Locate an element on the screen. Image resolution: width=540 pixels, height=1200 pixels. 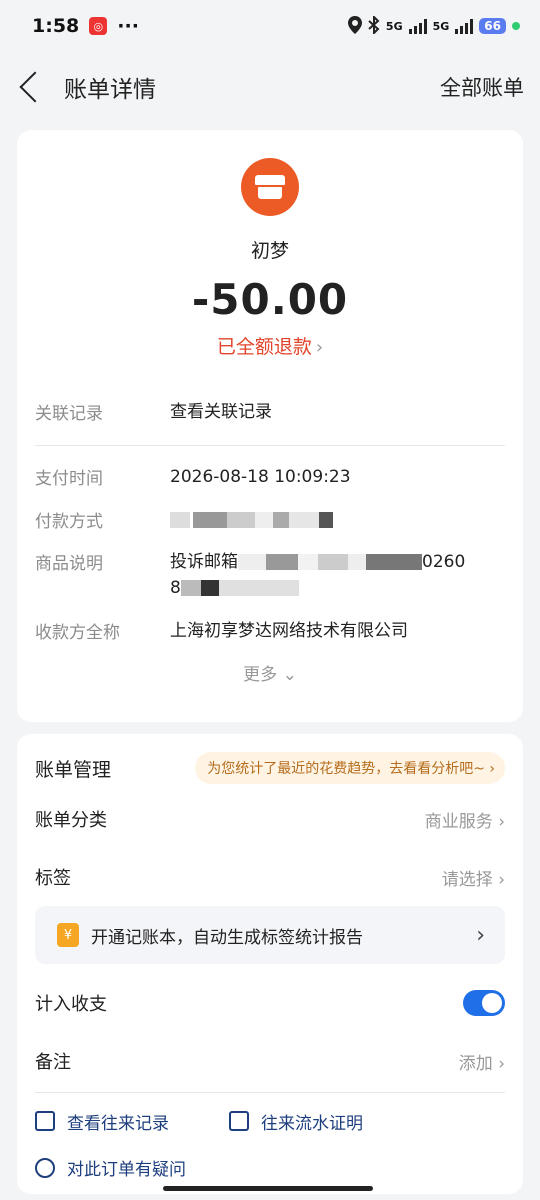
privacy-dot-icon is located at coordinates (516, 26).